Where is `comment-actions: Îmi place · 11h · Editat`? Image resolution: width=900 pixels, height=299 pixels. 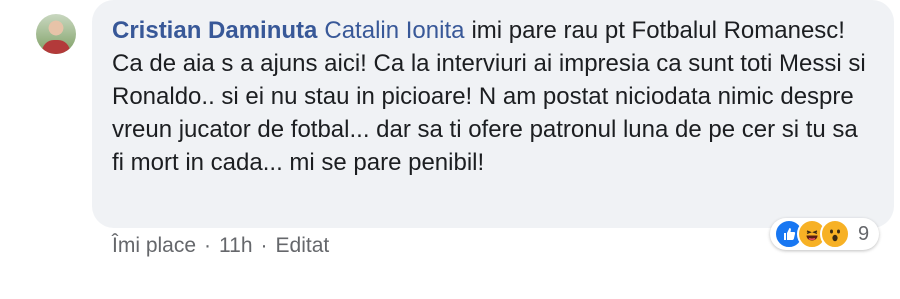 comment-actions: Îmi place · 11h · Editat is located at coordinates (220, 246).